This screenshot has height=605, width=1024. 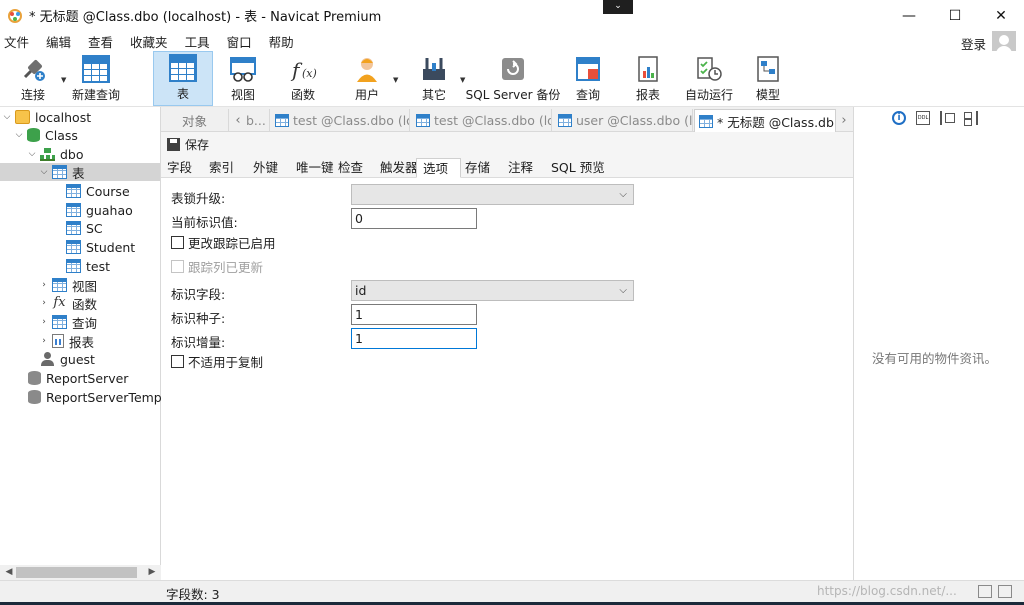 What do you see at coordinates (47, 154) in the screenshot?
I see `schema-icon` at bounding box center [47, 154].